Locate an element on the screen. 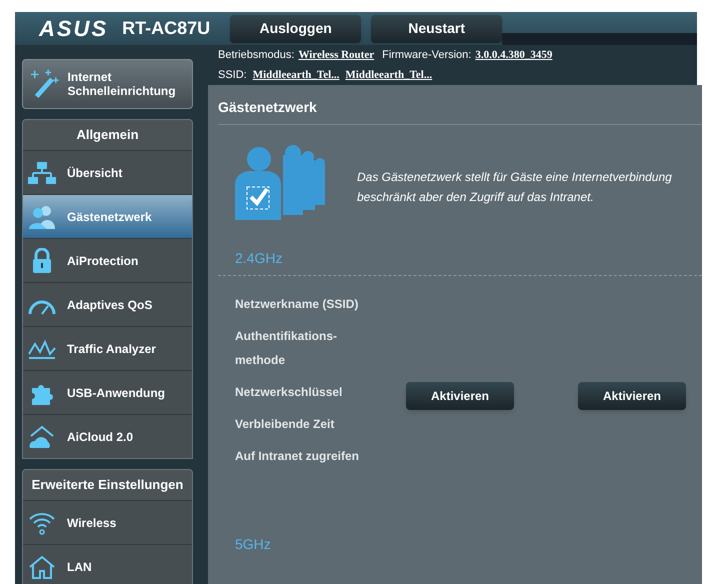 This screenshot has width=707, height=584. info-label: Betriebsmodus: is located at coordinates (256, 55).